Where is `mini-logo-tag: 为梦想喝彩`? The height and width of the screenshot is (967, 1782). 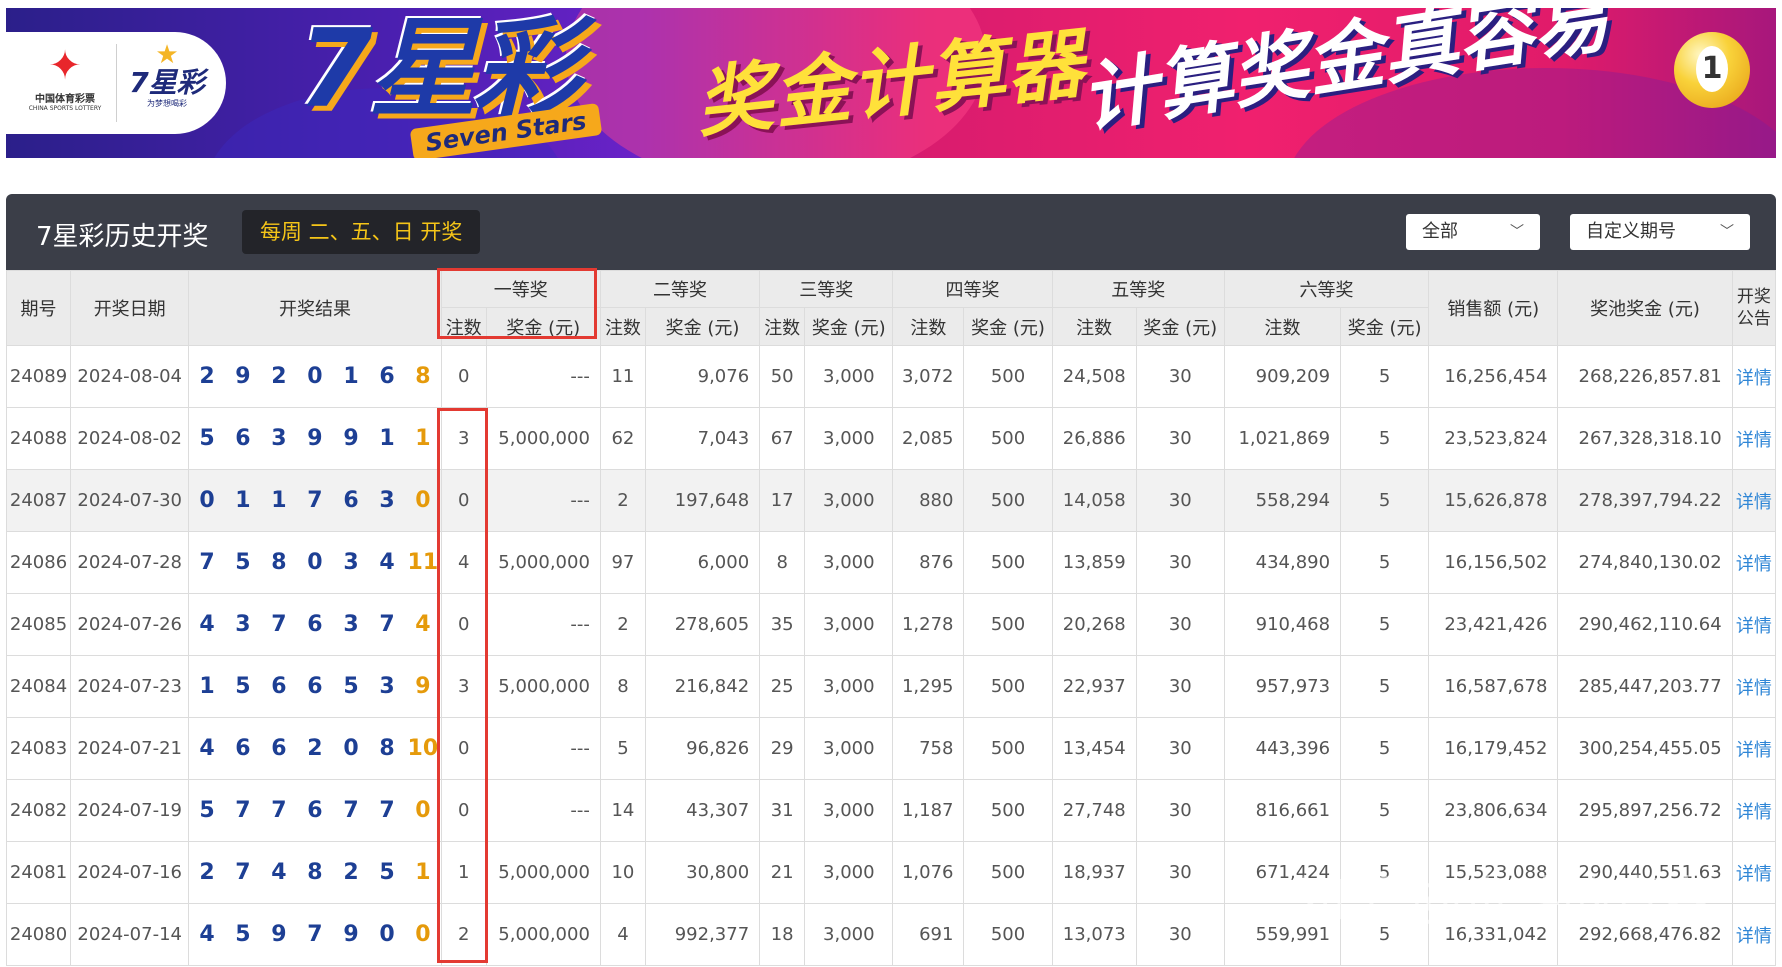 mini-logo-tag: 为梦想喝彩 is located at coordinates (167, 103).